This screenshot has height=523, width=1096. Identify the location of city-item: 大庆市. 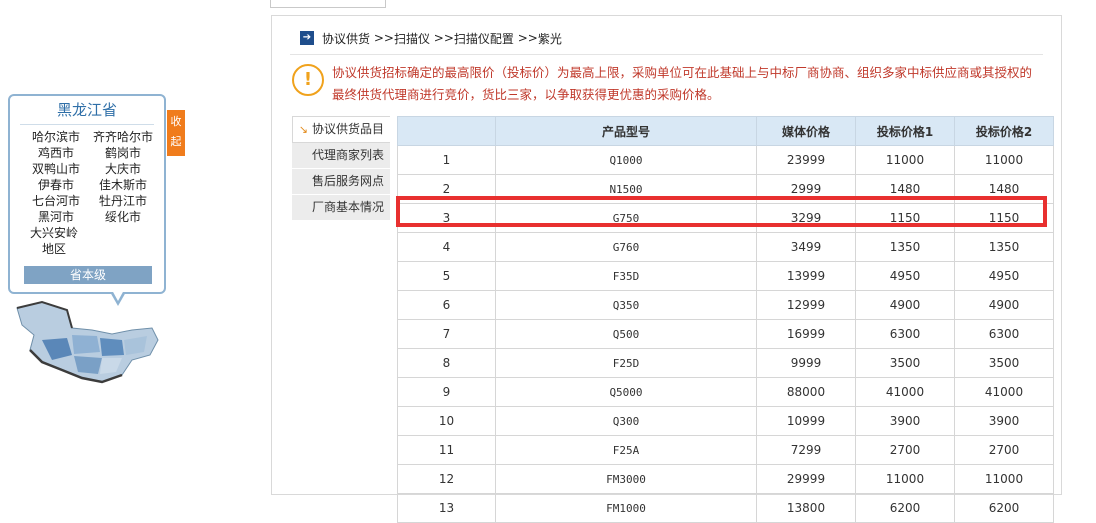
(123, 169).